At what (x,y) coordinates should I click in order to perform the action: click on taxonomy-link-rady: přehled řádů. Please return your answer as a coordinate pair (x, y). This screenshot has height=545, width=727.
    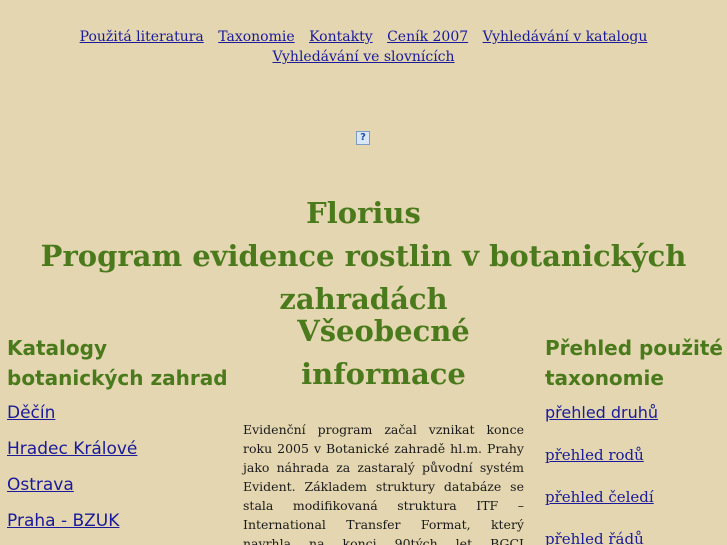
    Looking at the image, I should click on (635, 537).